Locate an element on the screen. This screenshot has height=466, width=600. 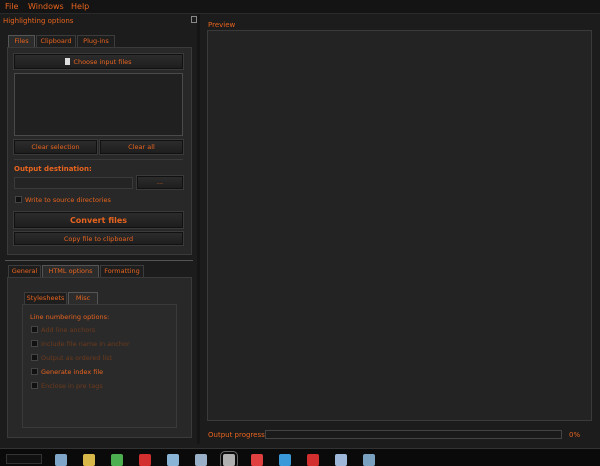
convert-files-button: Convert files is located at coordinates (98, 220).